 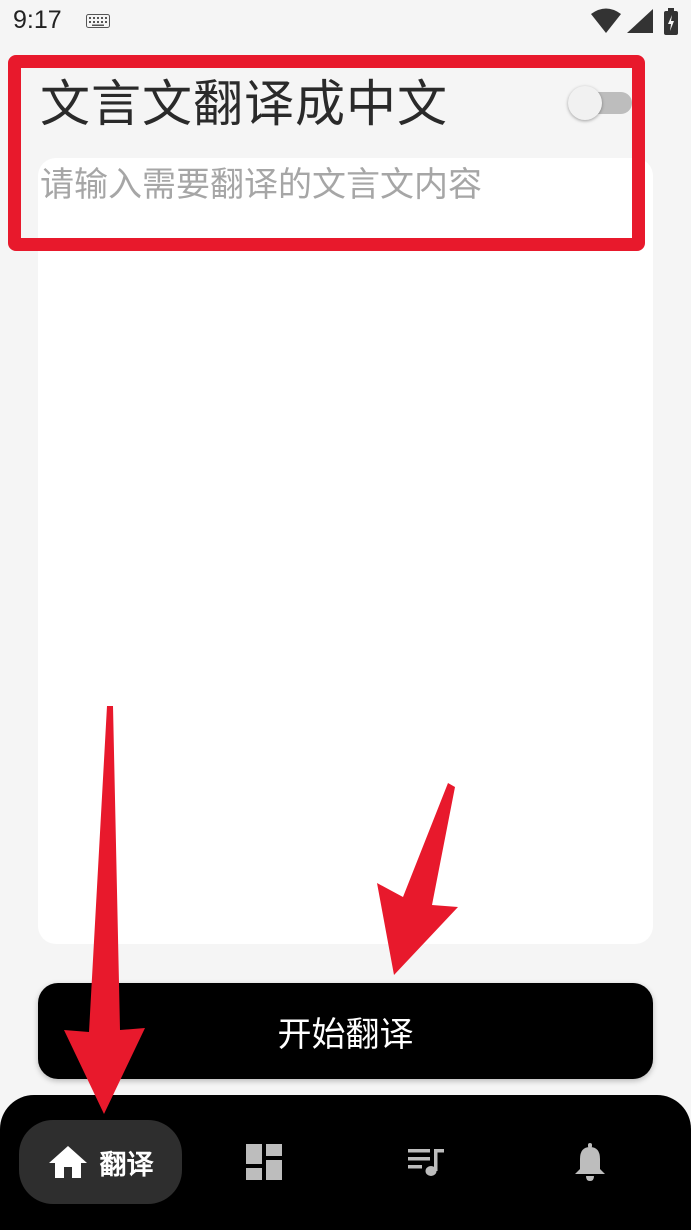 I want to click on toggle-thumb, so click(x=585, y=103).